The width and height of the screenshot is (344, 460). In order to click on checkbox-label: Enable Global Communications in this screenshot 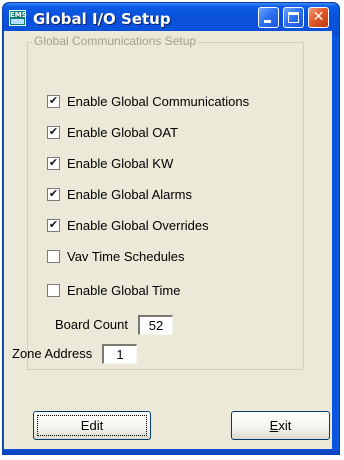, I will do `click(158, 101)`.